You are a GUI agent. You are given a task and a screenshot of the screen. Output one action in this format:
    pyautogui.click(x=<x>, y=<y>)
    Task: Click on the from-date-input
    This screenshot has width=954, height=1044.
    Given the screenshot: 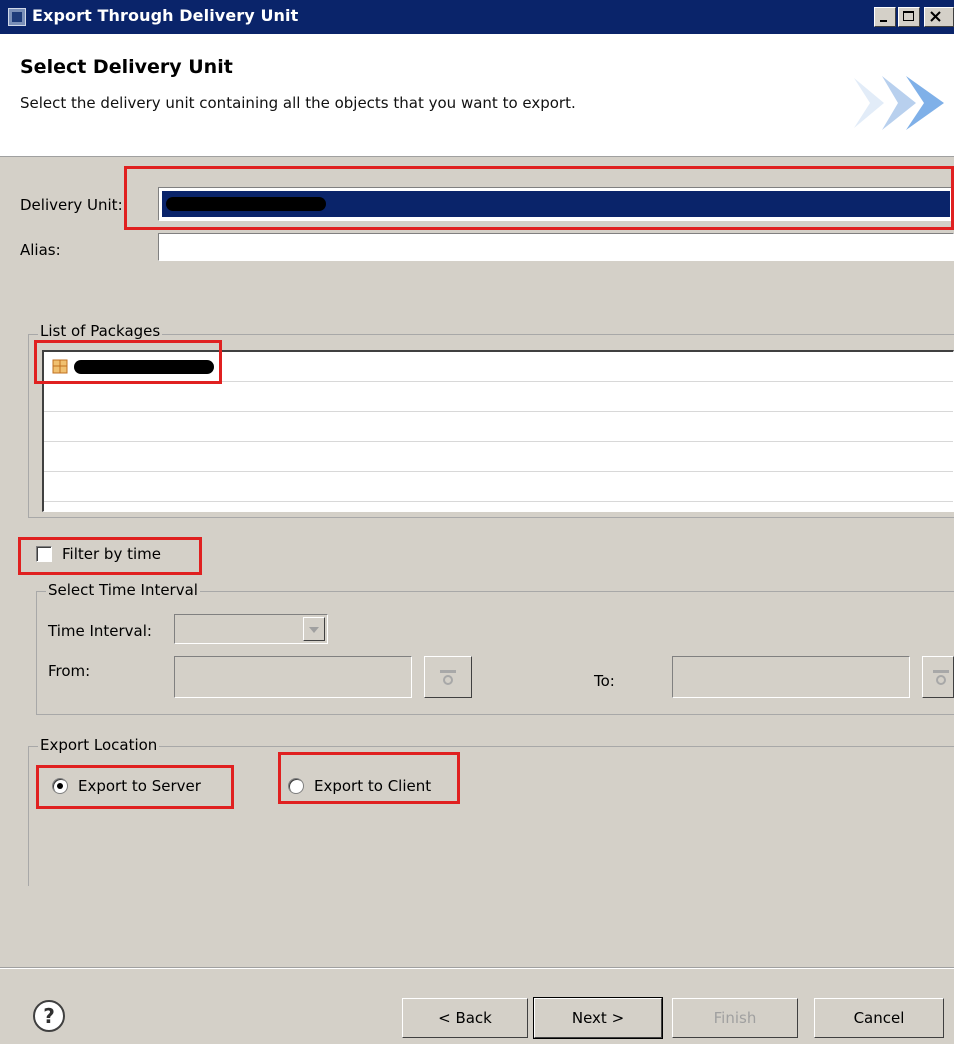 What is the action you would take?
    pyautogui.click(x=293, y=677)
    